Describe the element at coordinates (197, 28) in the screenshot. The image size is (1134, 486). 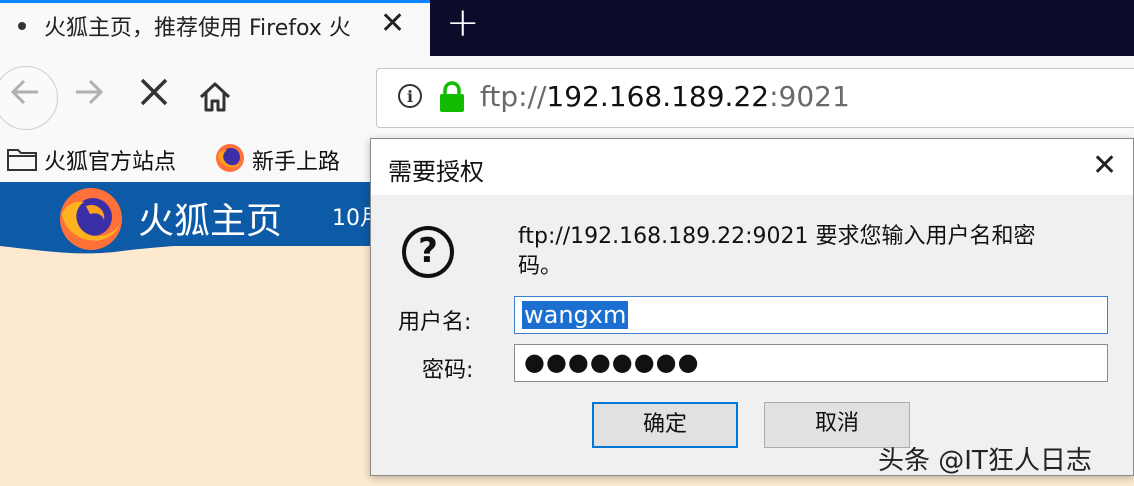
I see `tab-title: 火狐主页，推荐使用 Firefox 火` at that location.